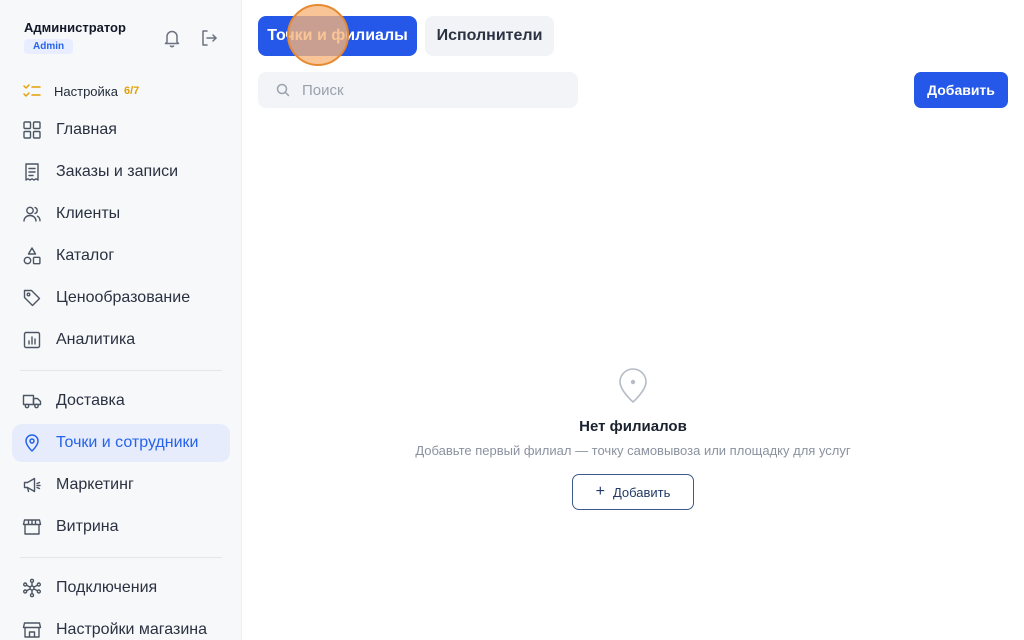  I want to click on sidebar-item-storefront: Витрина, so click(121, 527).